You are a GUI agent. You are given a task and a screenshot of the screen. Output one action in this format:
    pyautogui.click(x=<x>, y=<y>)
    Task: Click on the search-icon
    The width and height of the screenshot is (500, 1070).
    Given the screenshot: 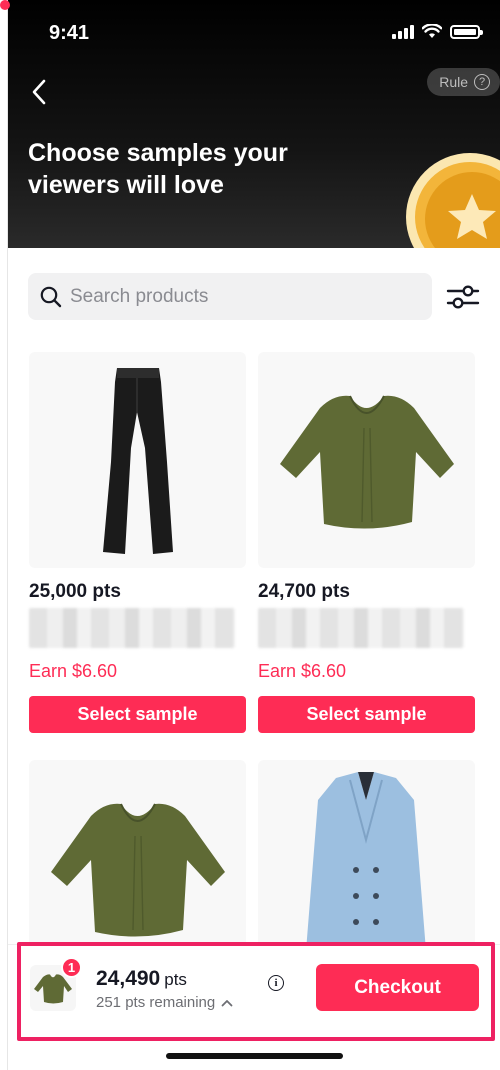 What is the action you would take?
    pyautogui.click(x=51, y=296)
    